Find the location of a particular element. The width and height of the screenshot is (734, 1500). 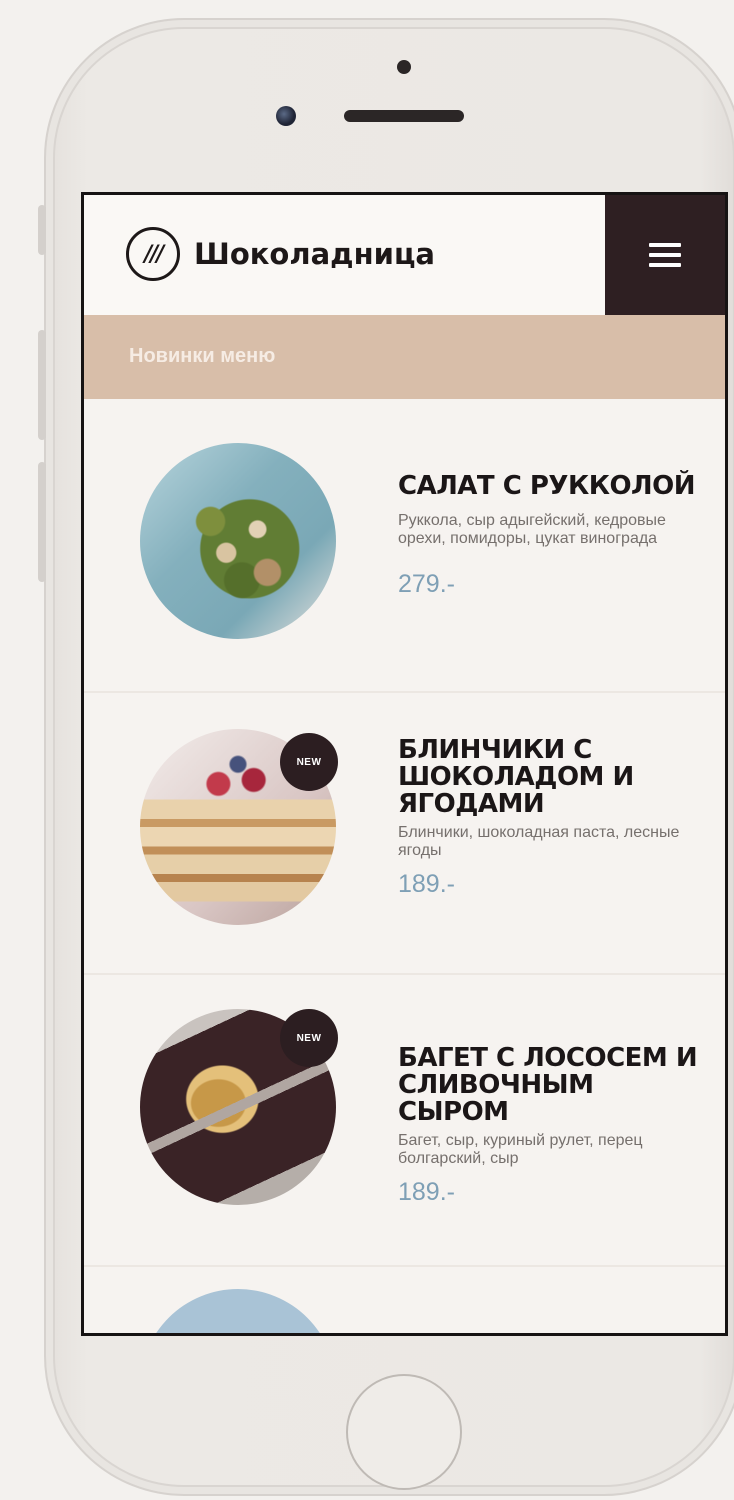

salad-image is located at coordinates (238, 541).